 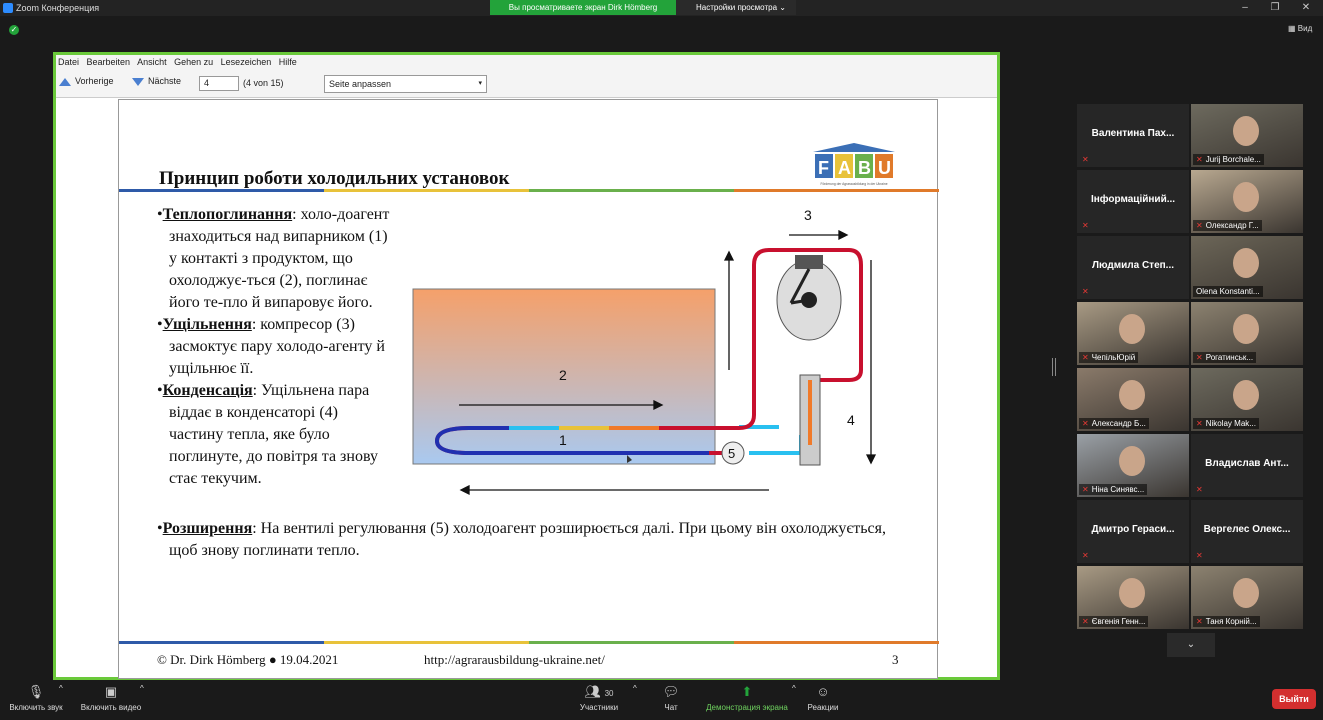 What do you see at coordinates (895, 659) in the screenshot?
I see `footer-page-number: 3` at bounding box center [895, 659].